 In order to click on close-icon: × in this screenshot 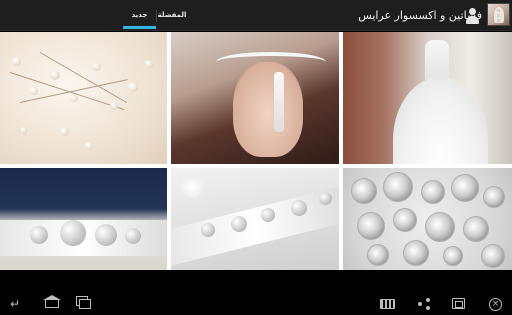, I will do `click(495, 304)`.